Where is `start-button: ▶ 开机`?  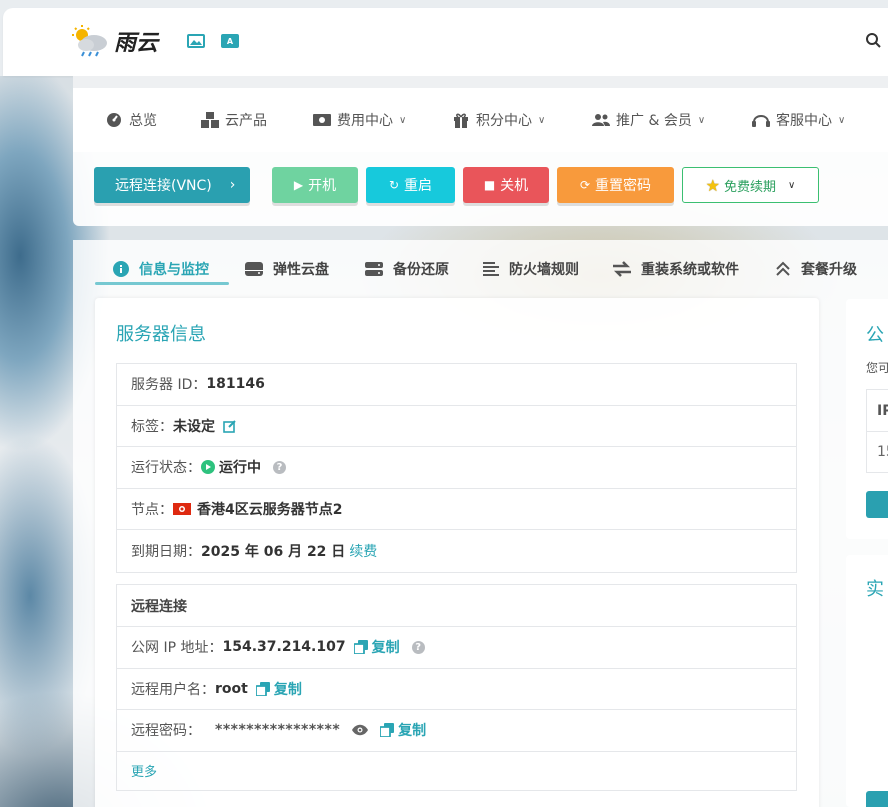 start-button: ▶ 开机 is located at coordinates (315, 185).